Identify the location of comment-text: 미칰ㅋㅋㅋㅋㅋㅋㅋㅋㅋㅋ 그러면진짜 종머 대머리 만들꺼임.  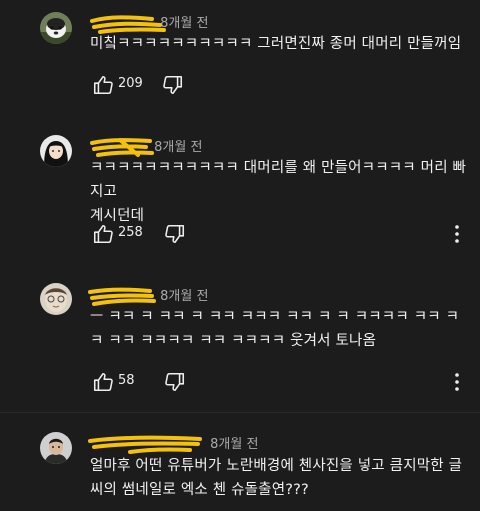
(276, 44).